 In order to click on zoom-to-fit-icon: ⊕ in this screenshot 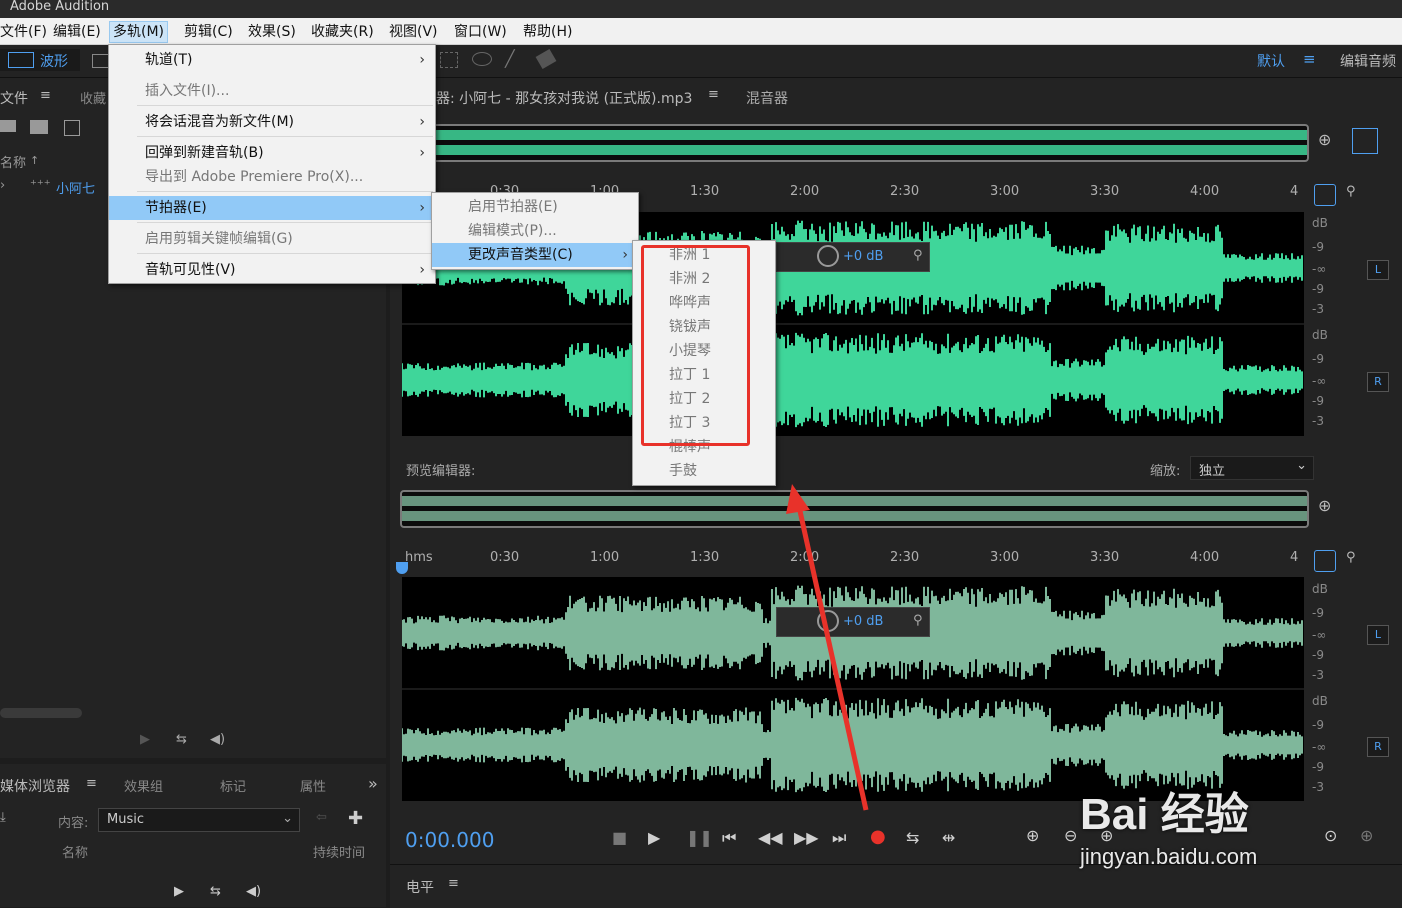, I will do `click(1324, 139)`.